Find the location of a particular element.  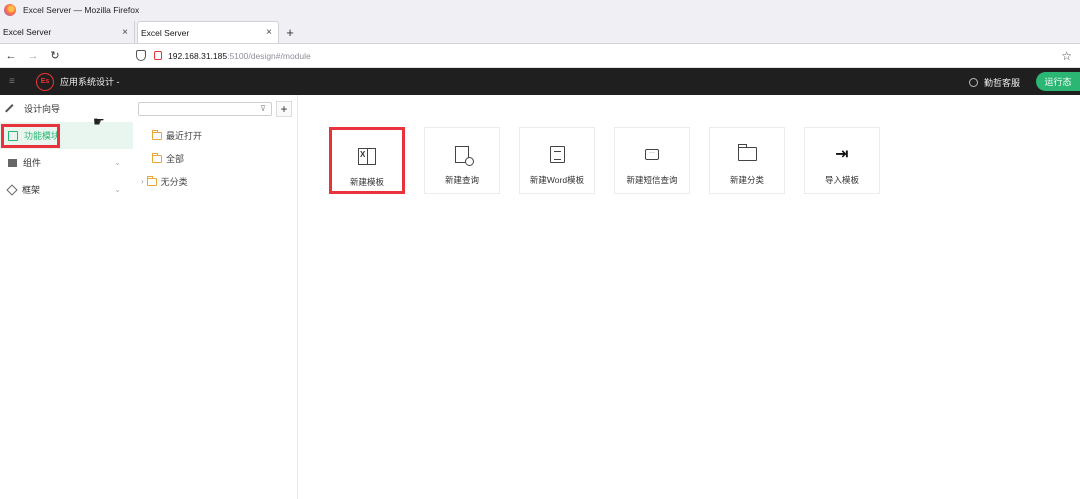

tree-node-label: 全部 is located at coordinates (175, 159).